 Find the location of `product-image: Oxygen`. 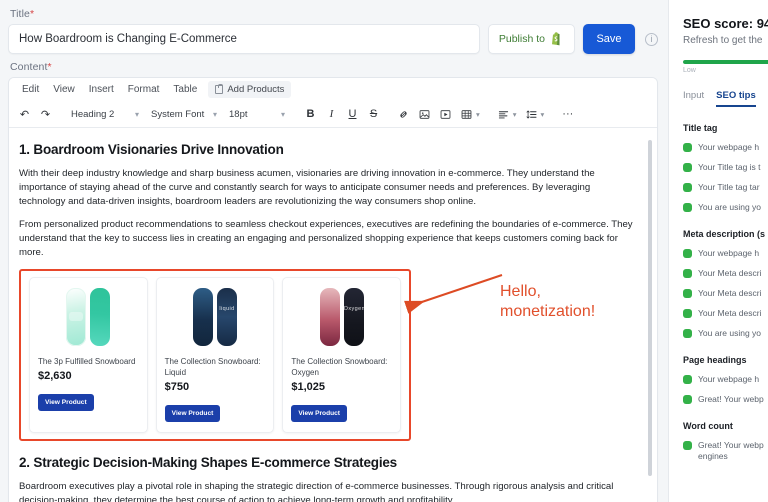

product-image: Oxygen is located at coordinates (341, 317).